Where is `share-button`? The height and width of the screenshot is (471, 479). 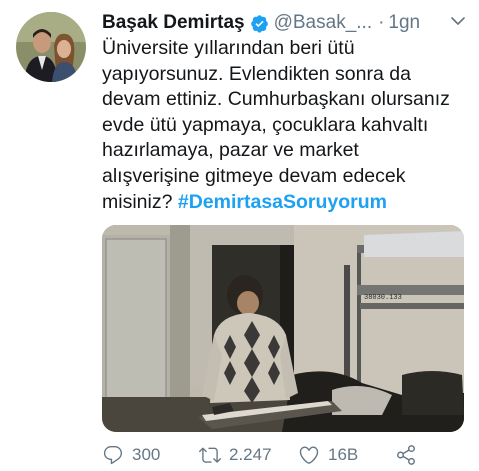
share-button is located at coordinates (410, 455).